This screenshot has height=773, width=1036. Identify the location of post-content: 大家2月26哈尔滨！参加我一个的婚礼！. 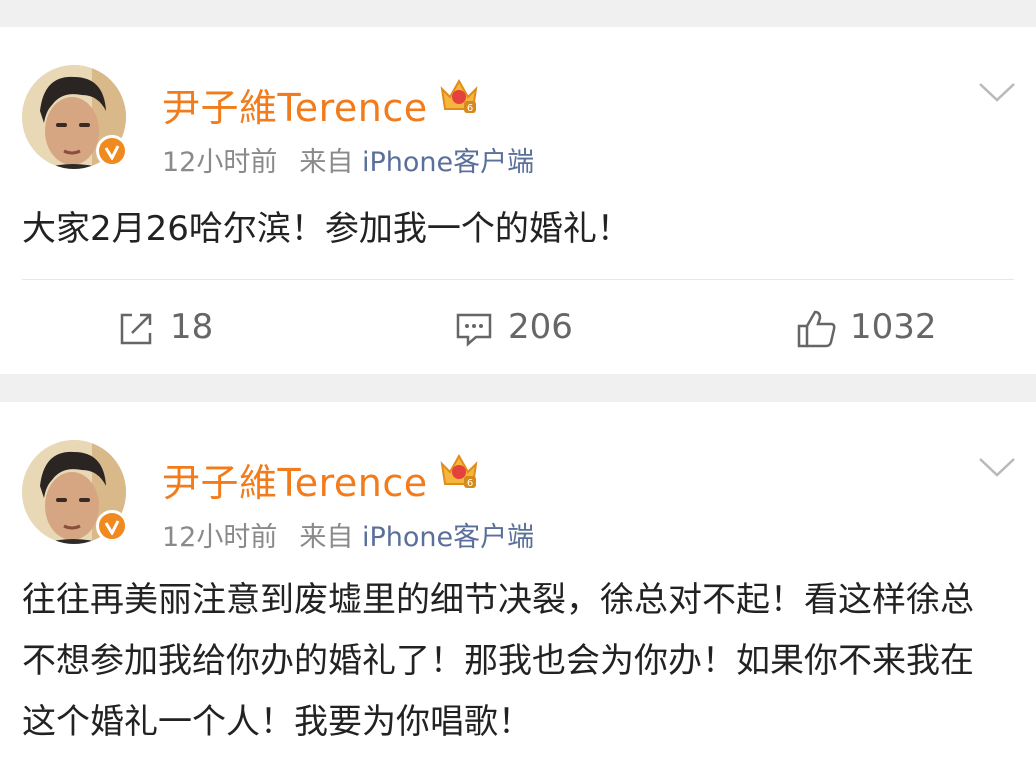
(326, 229).